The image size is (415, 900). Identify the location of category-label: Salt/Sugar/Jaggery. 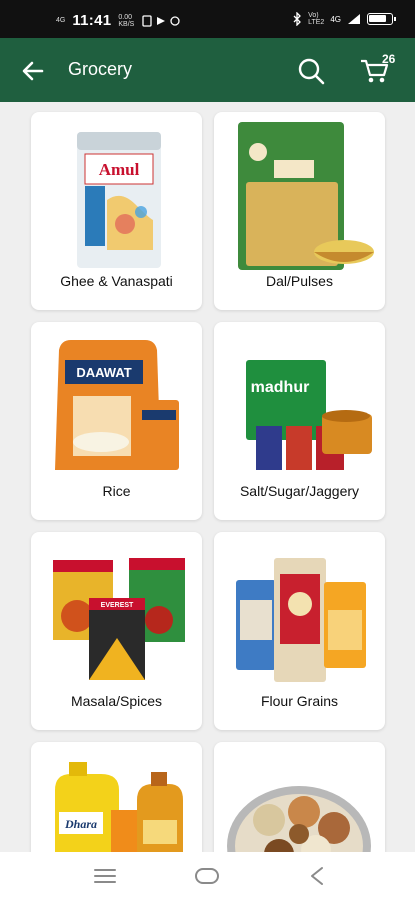
(299, 491).